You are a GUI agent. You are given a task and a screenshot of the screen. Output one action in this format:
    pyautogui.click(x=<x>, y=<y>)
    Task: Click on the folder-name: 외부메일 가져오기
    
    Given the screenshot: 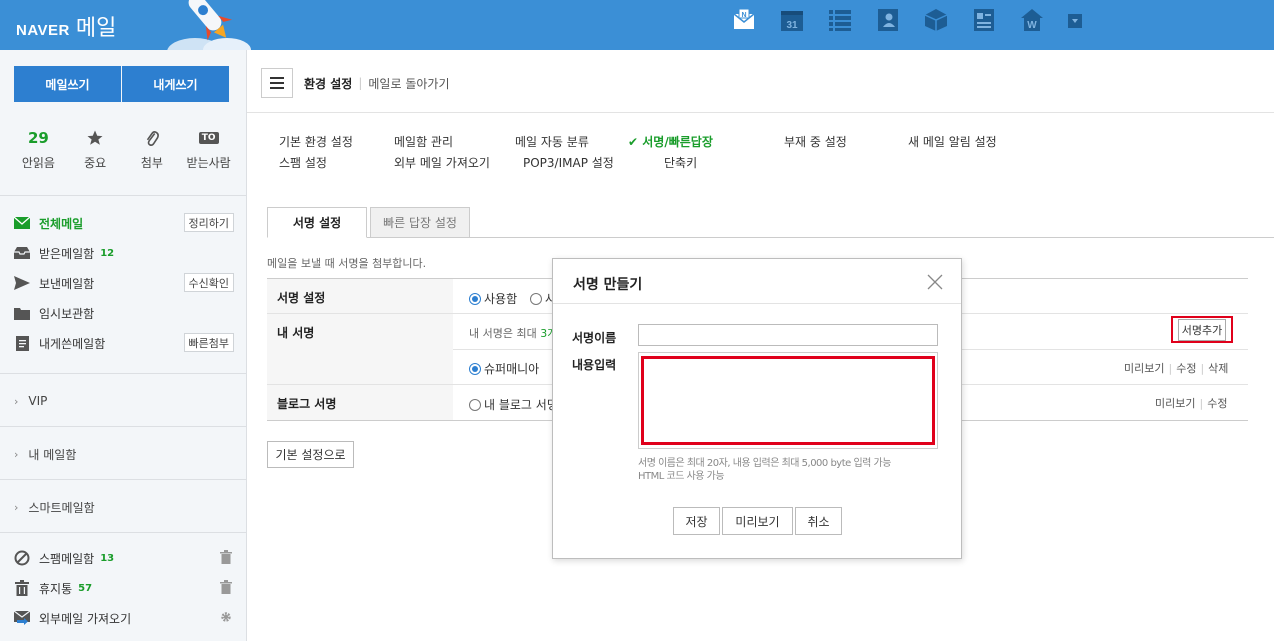 What is the action you would take?
    pyautogui.click(x=85, y=618)
    